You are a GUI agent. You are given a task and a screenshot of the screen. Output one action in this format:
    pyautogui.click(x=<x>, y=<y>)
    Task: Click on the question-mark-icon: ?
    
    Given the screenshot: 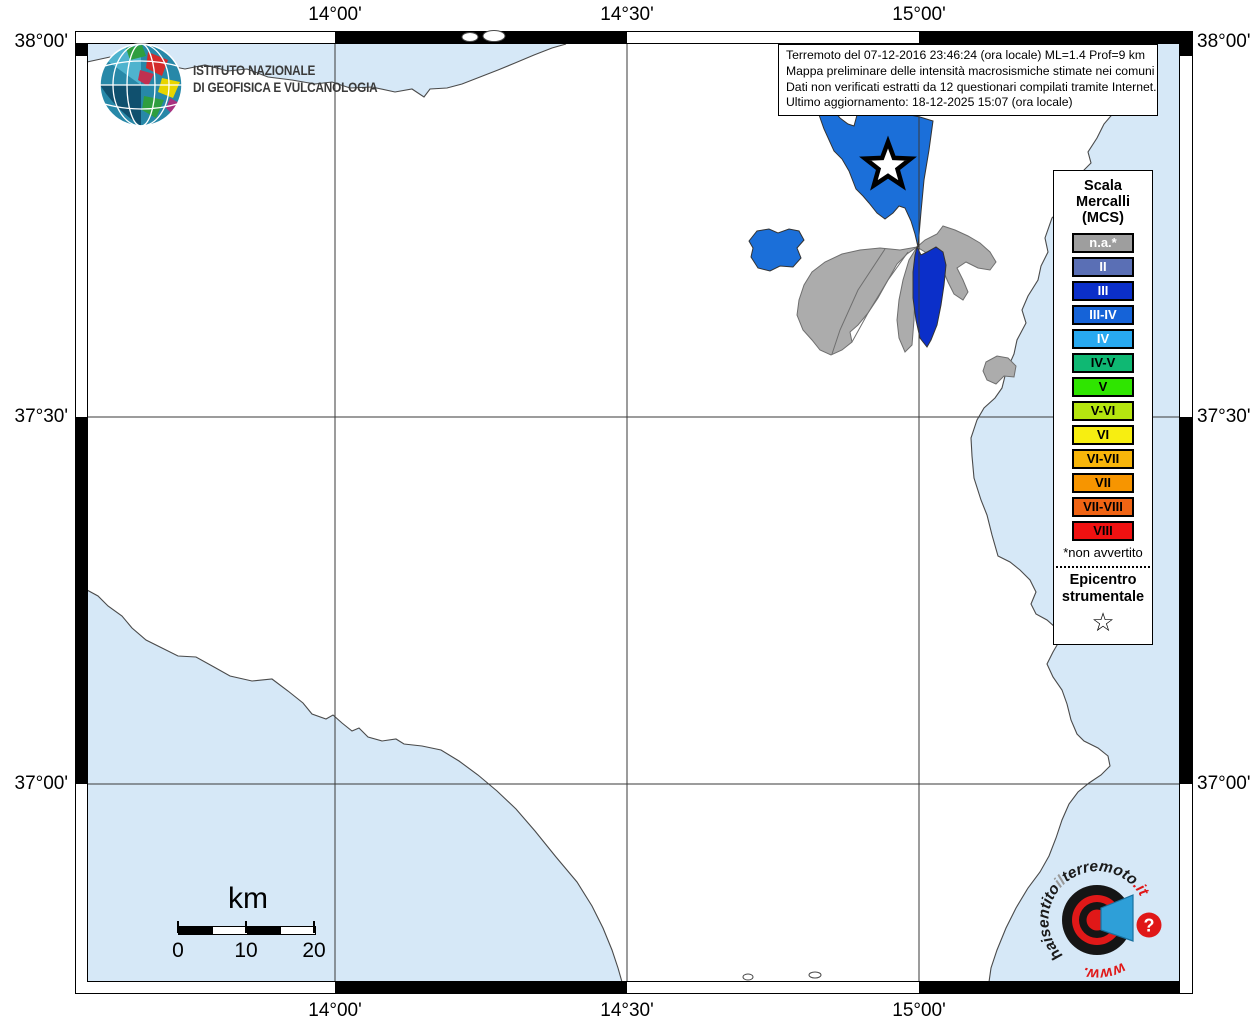 What is the action you would take?
    pyautogui.click(x=1149, y=926)
    